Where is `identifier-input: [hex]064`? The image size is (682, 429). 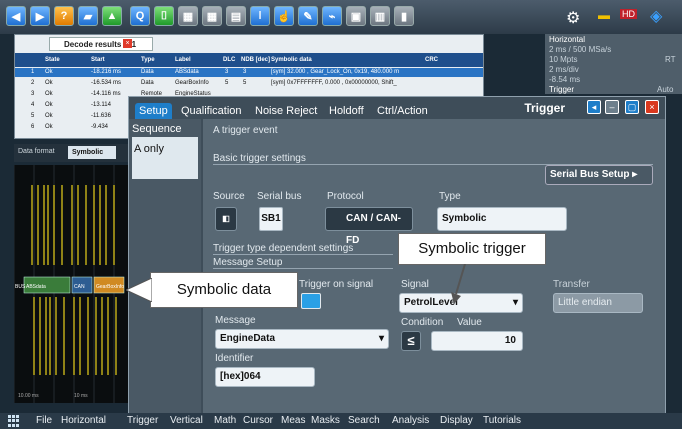
identifier-input: [hex]064 is located at coordinates (265, 377).